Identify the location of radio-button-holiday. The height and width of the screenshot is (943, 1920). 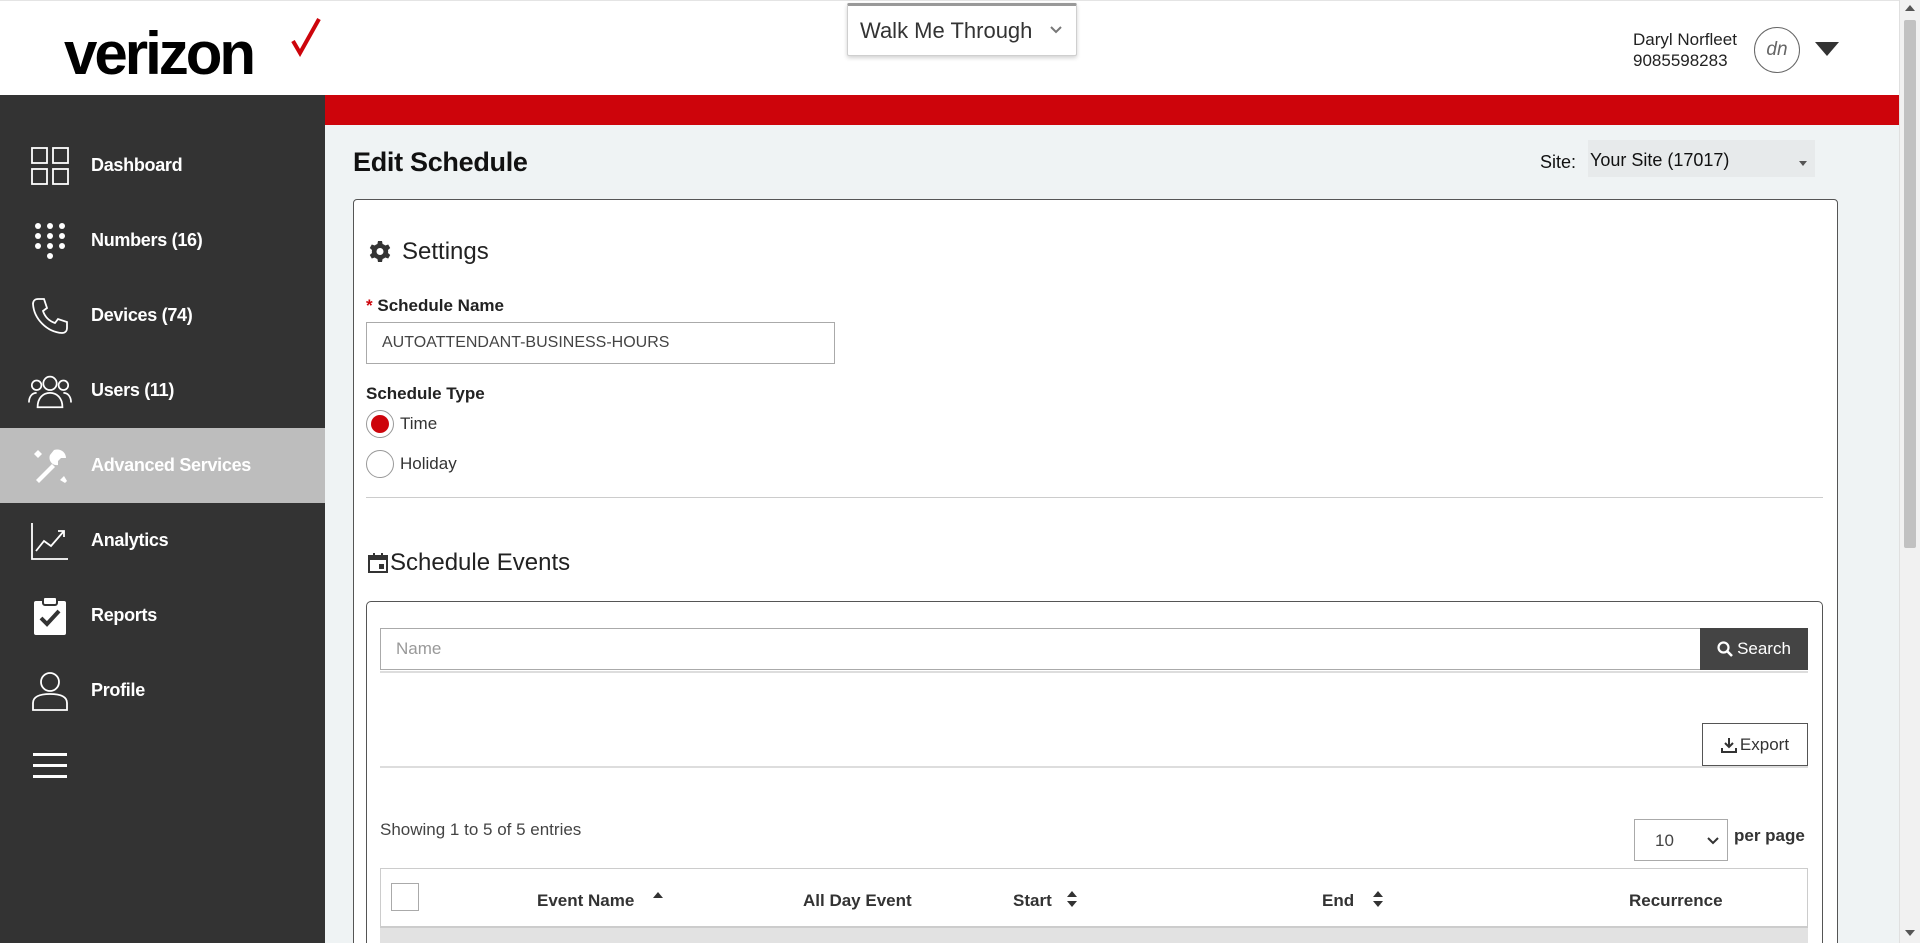
(380, 464).